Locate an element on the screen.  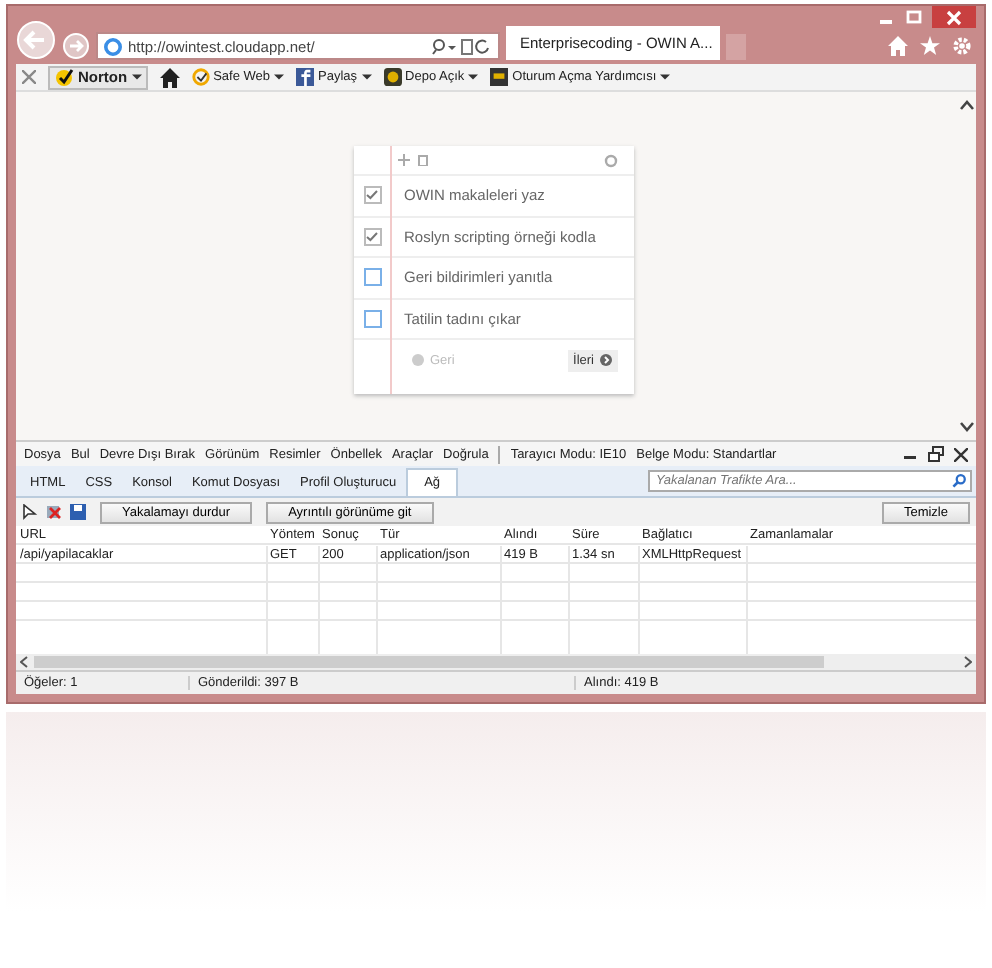
close-icon is located at coordinates (961, 454).